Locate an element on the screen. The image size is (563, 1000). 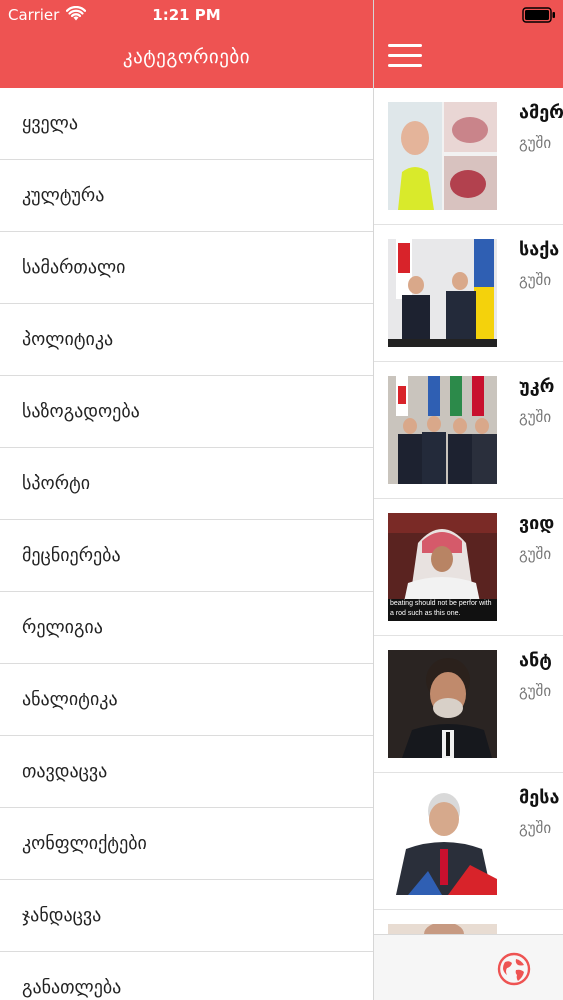
news-title: უკრ is located at coordinates (537, 386).